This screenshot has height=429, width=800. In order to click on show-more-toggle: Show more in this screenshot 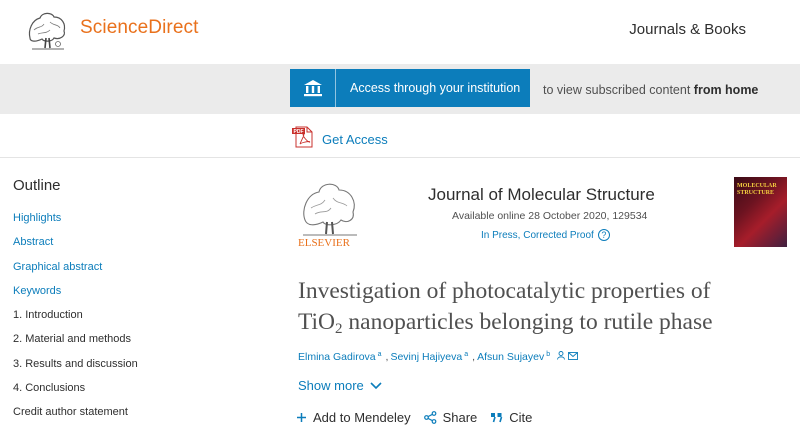, I will do `click(340, 385)`.